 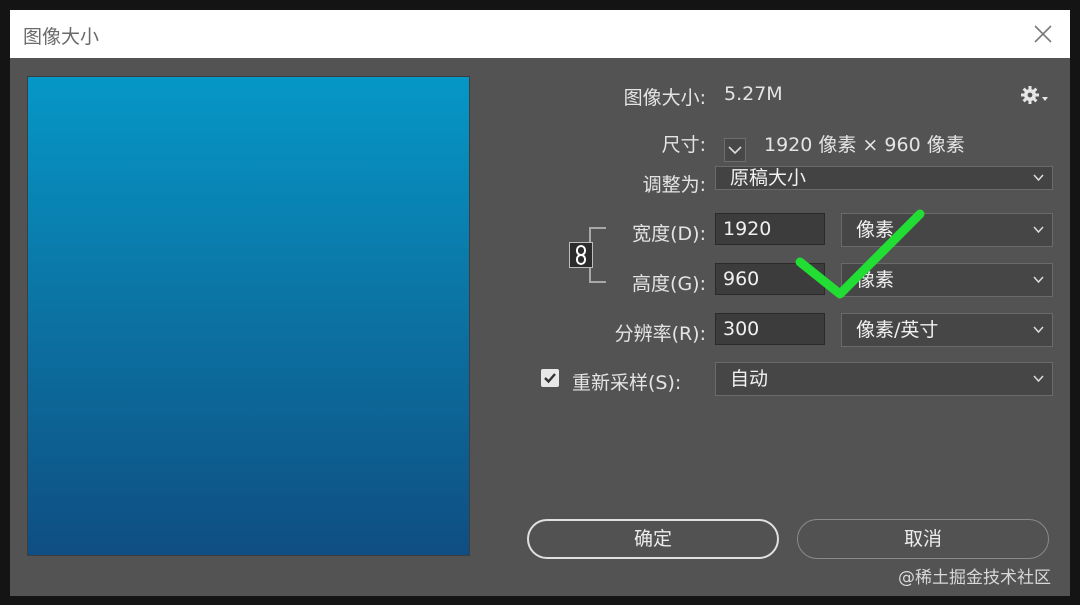 What do you see at coordinates (653, 539) in the screenshot?
I see `ok-button: 确定` at bounding box center [653, 539].